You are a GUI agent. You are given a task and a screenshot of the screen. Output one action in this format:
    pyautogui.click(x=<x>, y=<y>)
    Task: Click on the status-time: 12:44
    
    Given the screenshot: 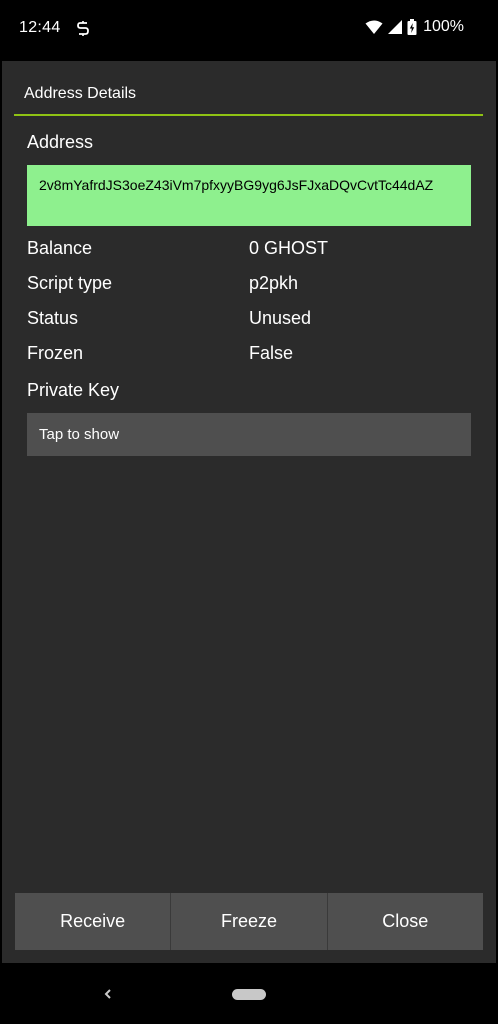 What is the action you would take?
    pyautogui.click(x=40, y=27)
    